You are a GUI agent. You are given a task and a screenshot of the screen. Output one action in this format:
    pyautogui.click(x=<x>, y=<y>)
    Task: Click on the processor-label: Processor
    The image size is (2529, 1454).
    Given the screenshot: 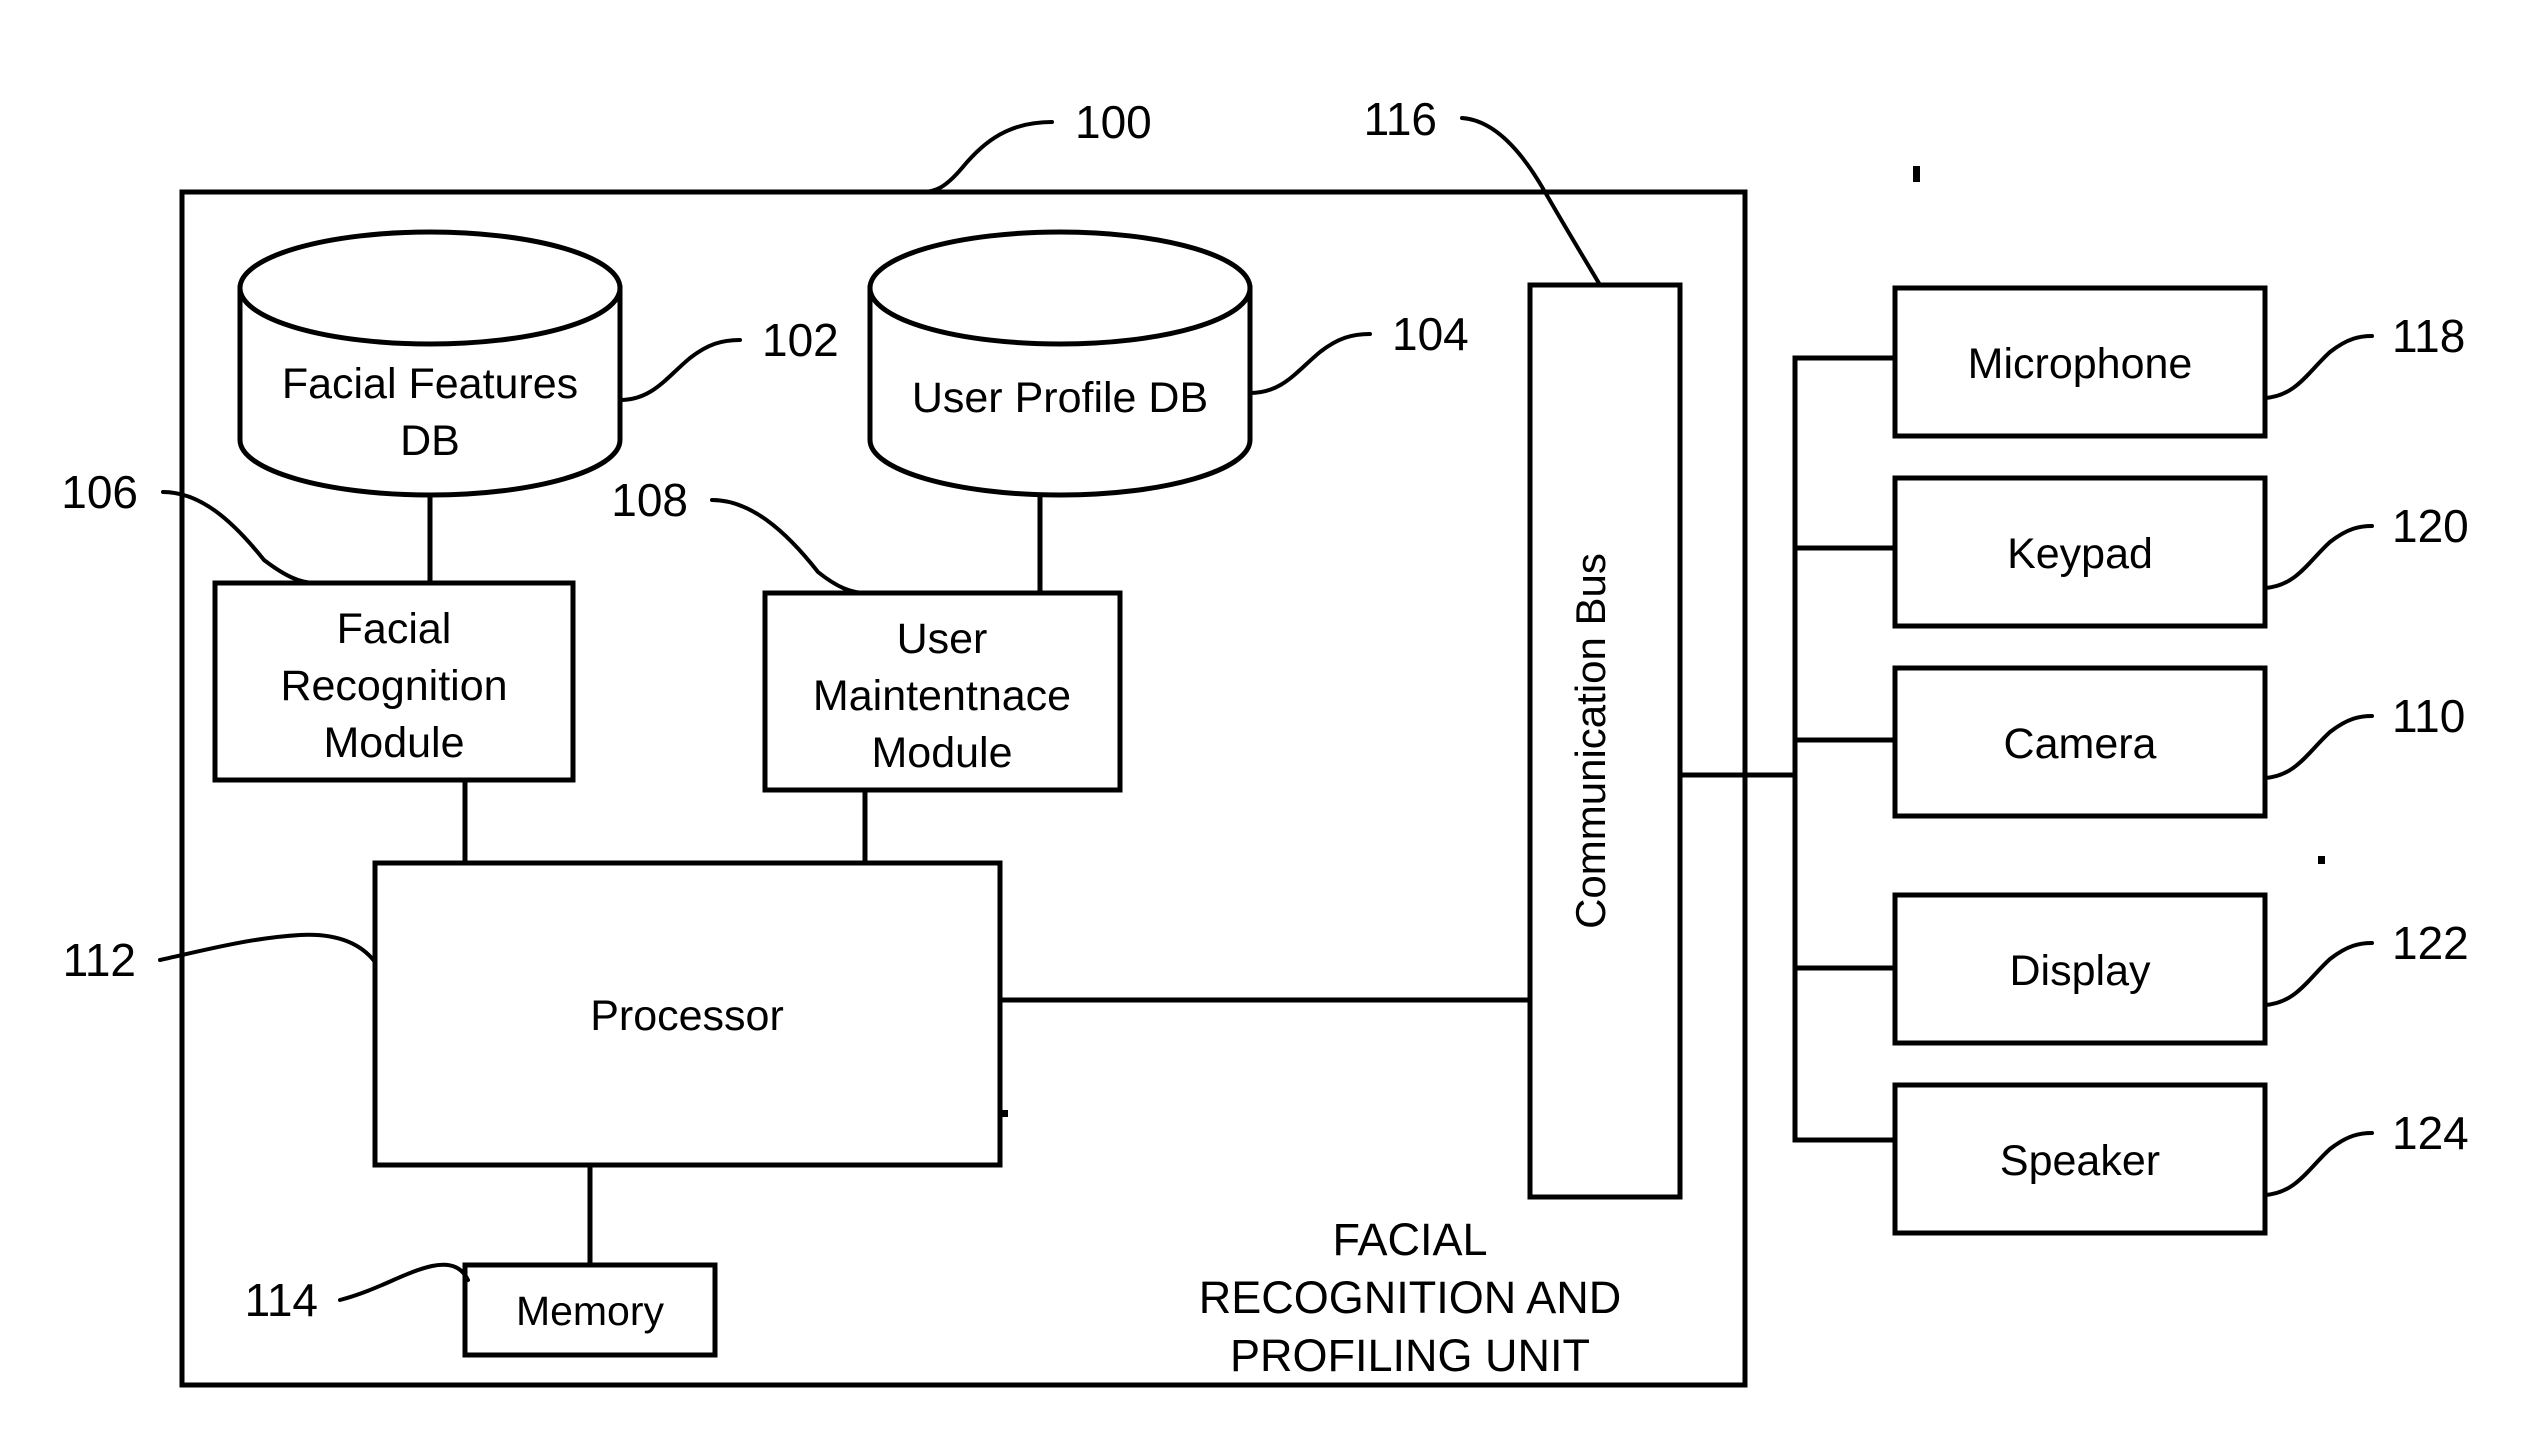 What is the action you would take?
    pyautogui.click(x=687, y=1016)
    